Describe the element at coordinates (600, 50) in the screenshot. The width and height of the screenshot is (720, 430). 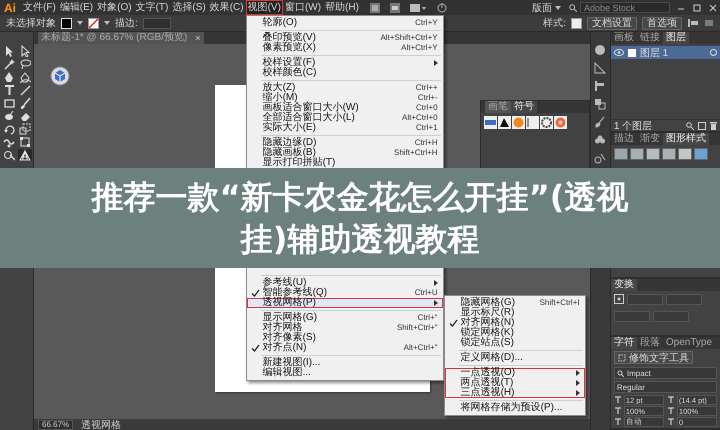
I see `color-wheel-icon` at that location.